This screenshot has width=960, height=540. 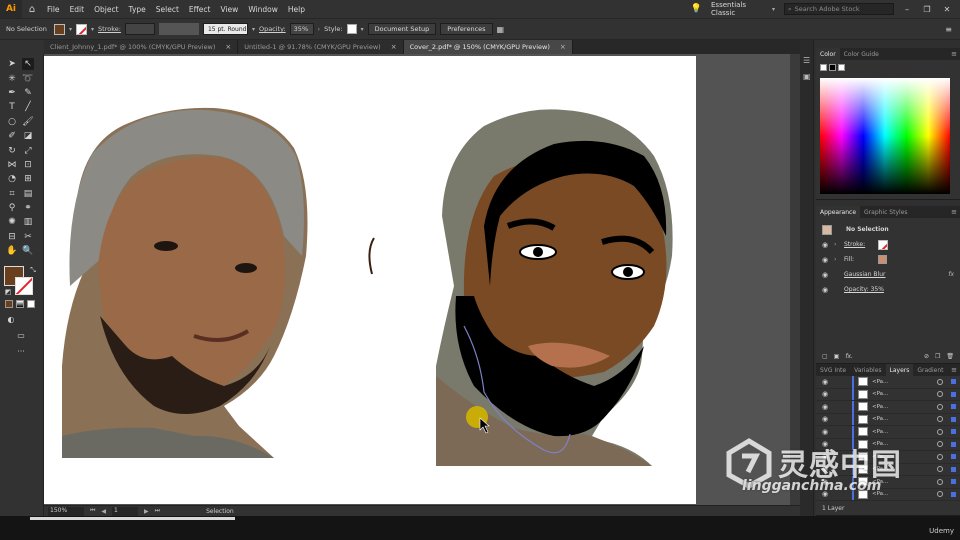 I want to click on tab-graphic-styles: Graphic Styles, so click(x=885, y=212).